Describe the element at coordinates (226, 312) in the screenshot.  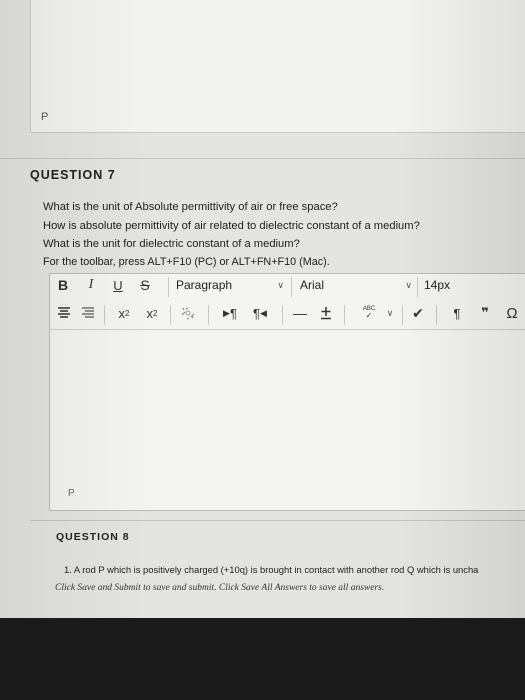
I see `ltr-arrow: ▶` at that location.